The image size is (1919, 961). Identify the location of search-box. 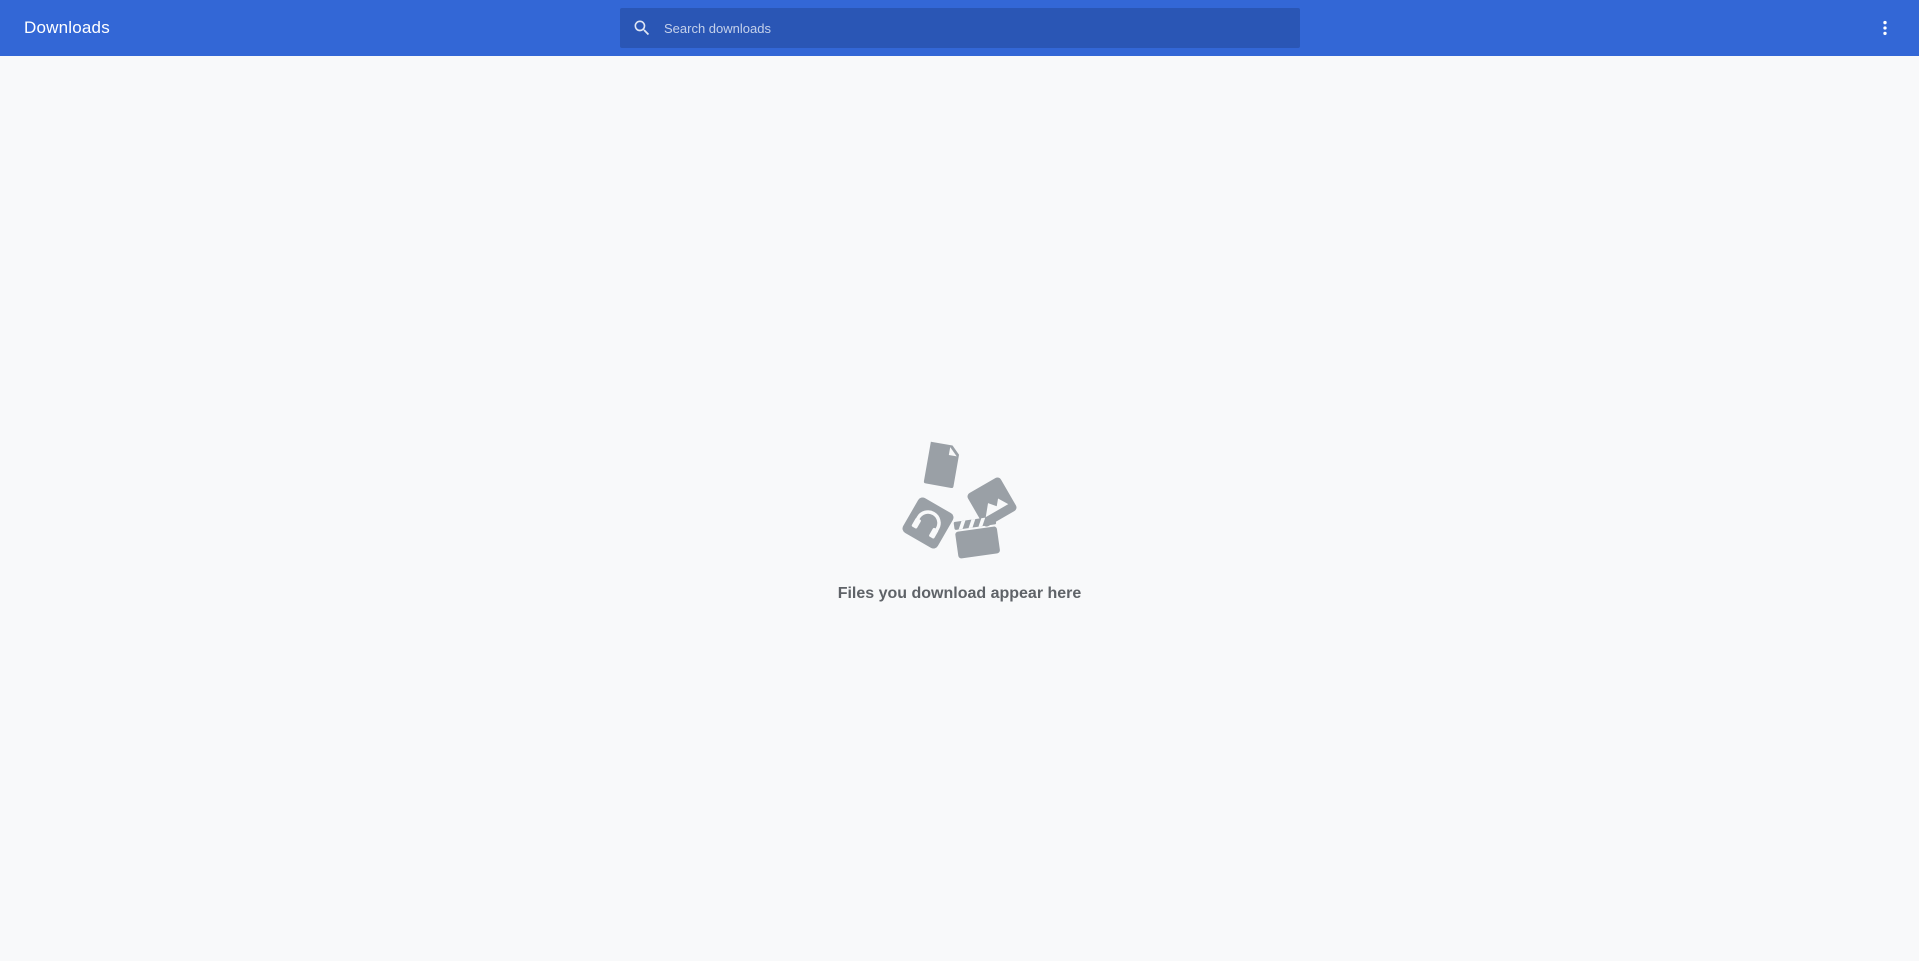
(960, 28).